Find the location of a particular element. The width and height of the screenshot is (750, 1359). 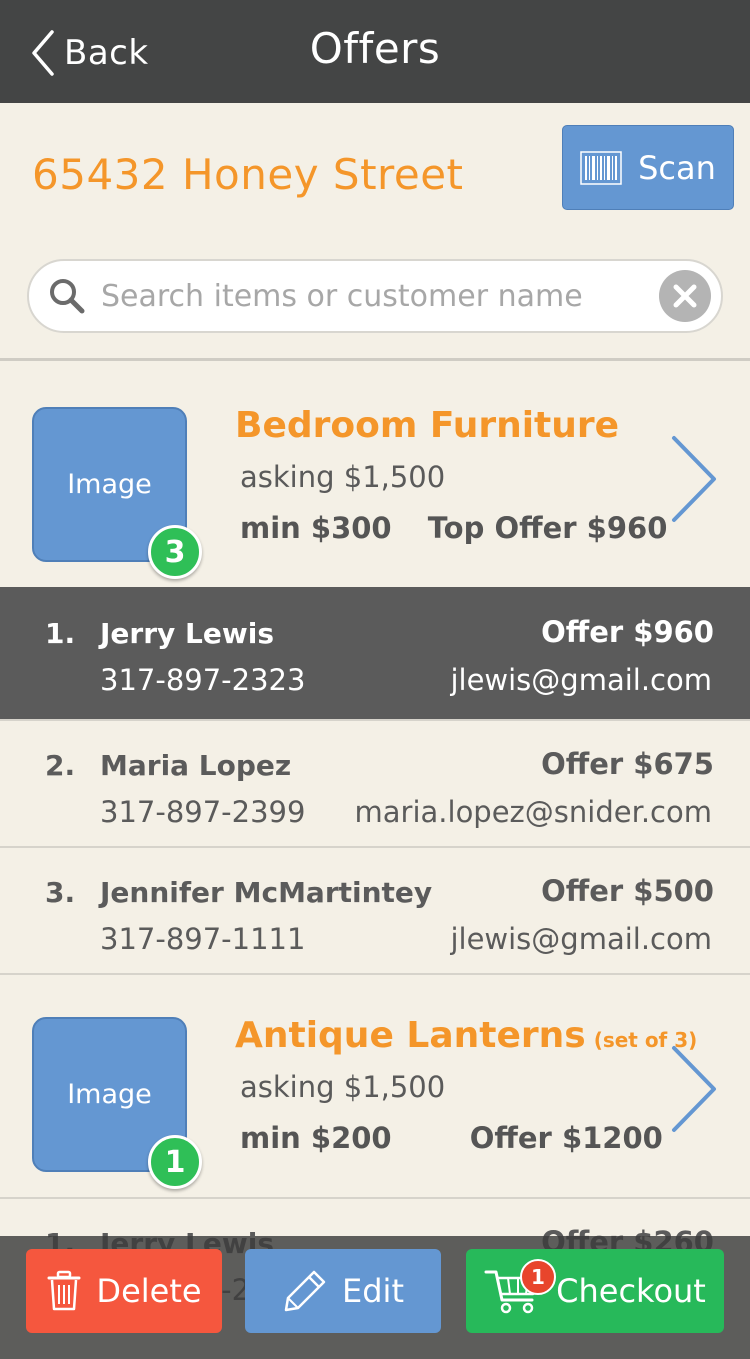

item-min-price: min $300 is located at coordinates (316, 528).